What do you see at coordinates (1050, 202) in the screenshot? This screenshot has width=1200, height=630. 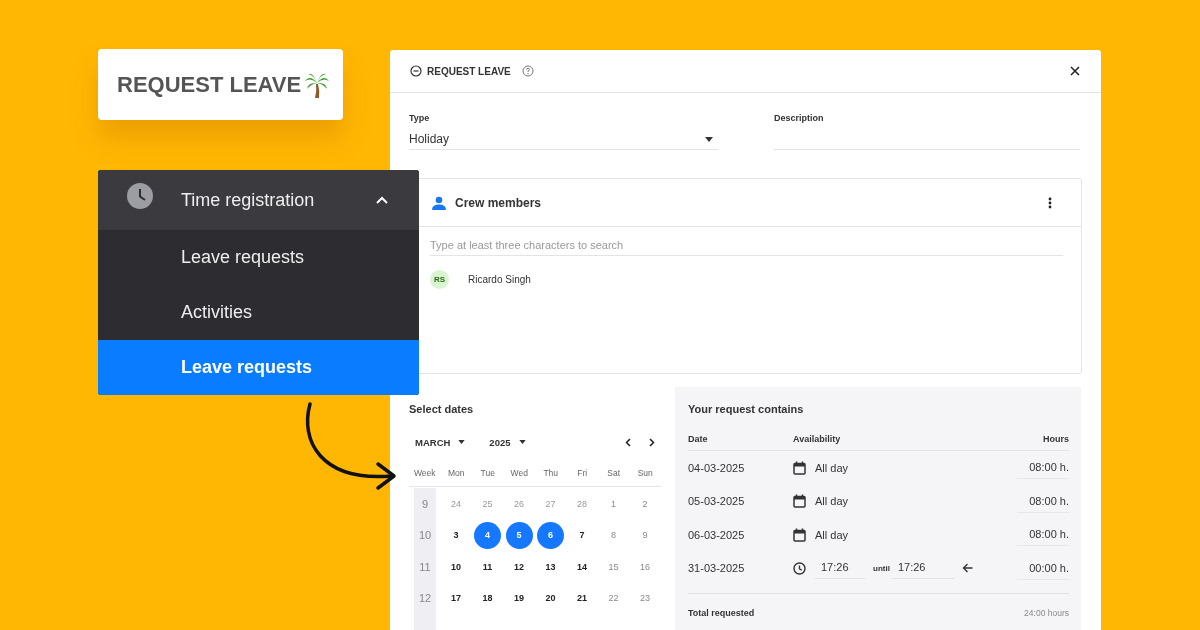 I see `more-icon` at bounding box center [1050, 202].